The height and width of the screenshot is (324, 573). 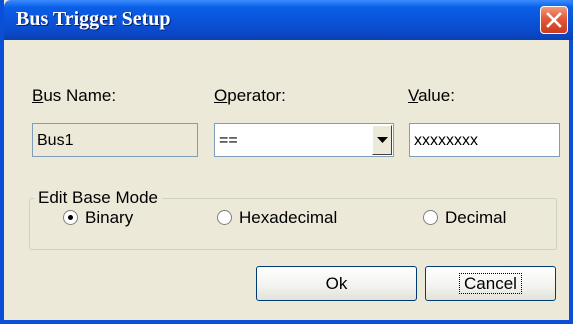 I want to click on operator-value: ==, so click(x=228, y=140).